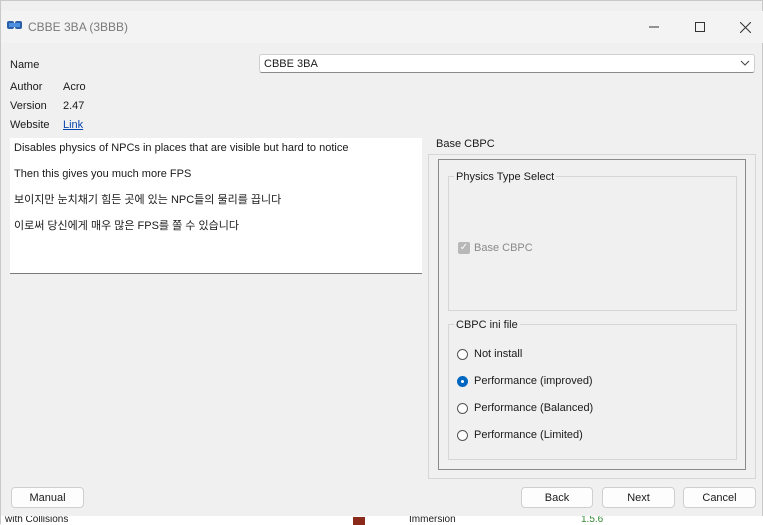 The width and height of the screenshot is (763, 525). I want to click on next-button: Next, so click(638, 497).